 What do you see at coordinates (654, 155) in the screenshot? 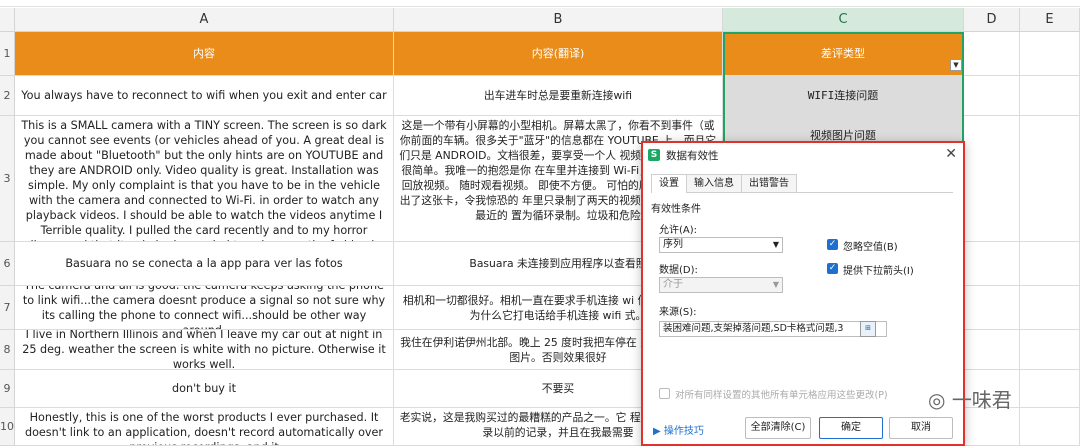
I see `app-icon: S` at bounding box center [654, 155].